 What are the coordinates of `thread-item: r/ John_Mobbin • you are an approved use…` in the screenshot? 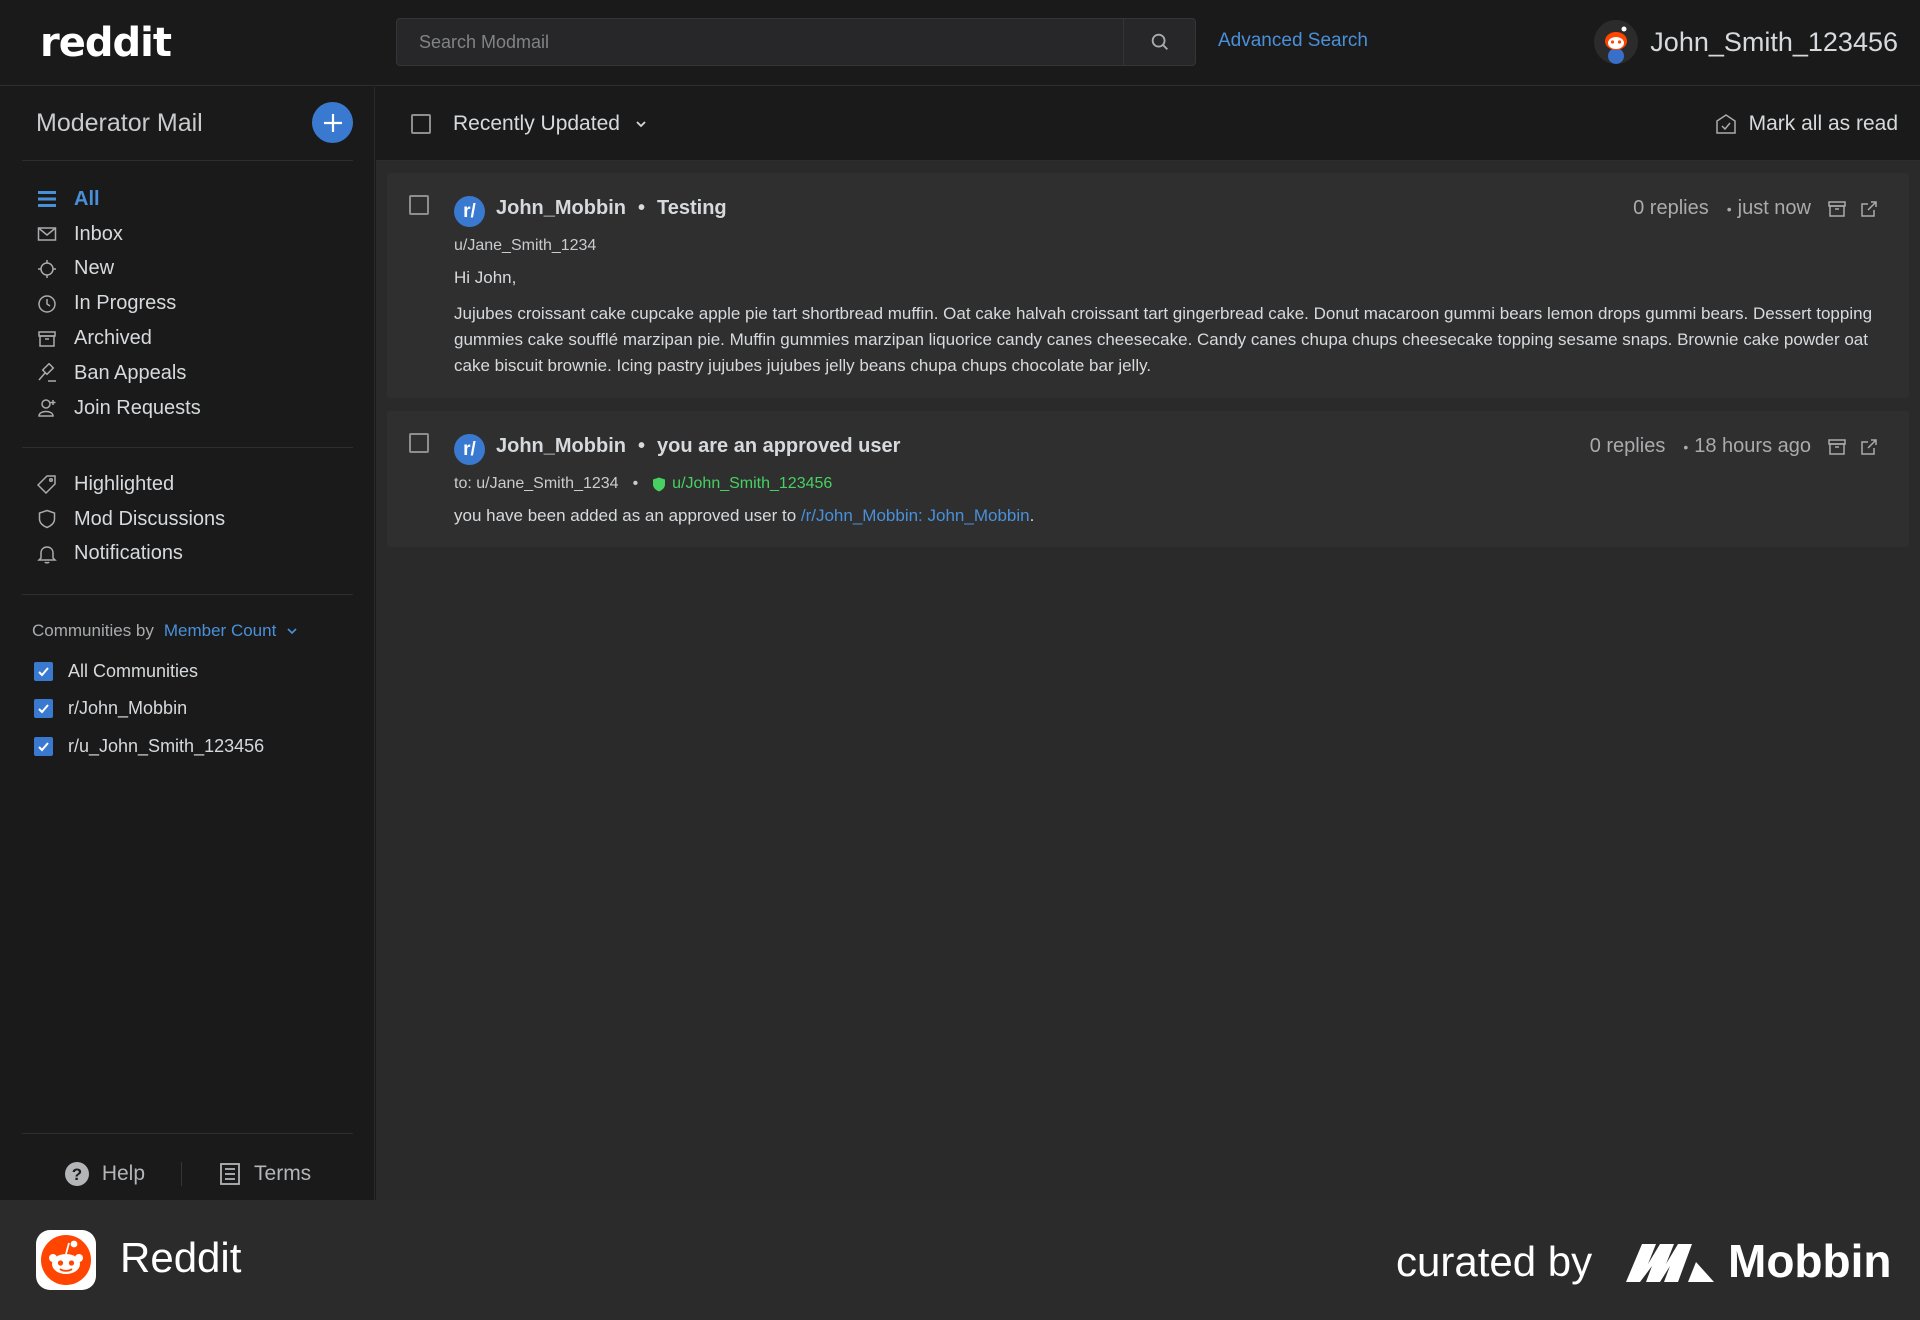 It's located at (1148, 479).